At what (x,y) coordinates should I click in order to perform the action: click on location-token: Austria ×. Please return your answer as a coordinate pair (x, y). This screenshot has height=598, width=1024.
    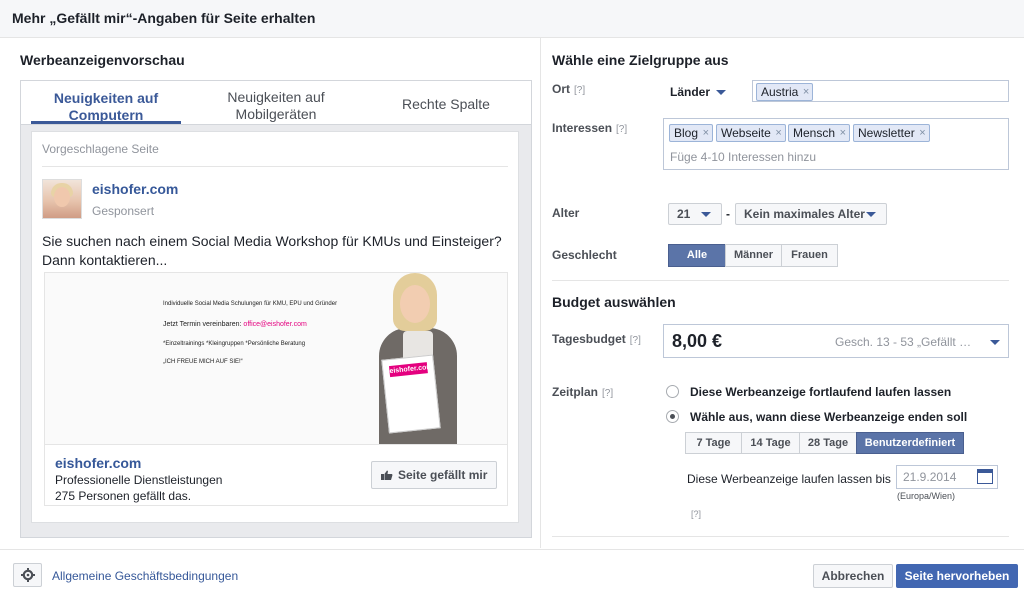
    Looking at the image, I should click on (785, 92).